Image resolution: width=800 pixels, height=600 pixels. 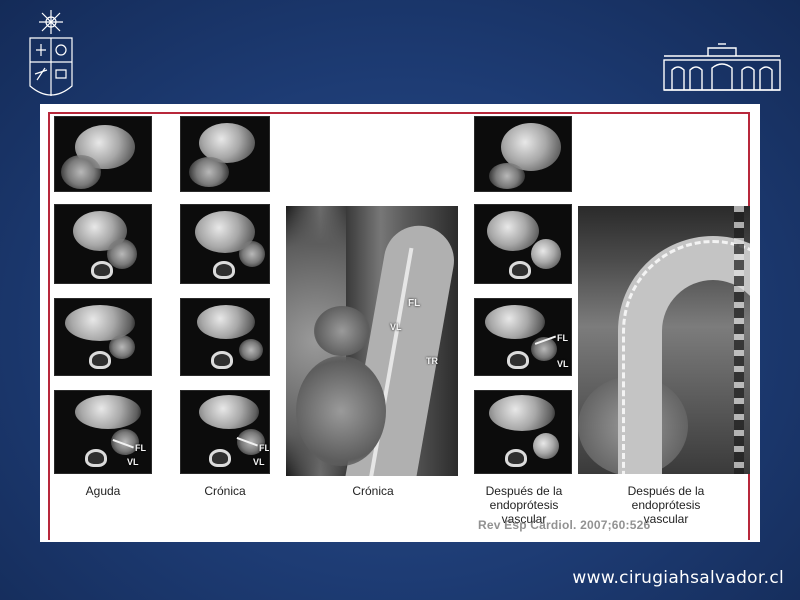 What do you see at coordinates (103, 491) in the screenshot?
I see `caption-aguda: Aguda` at bounding box center [103, 491].